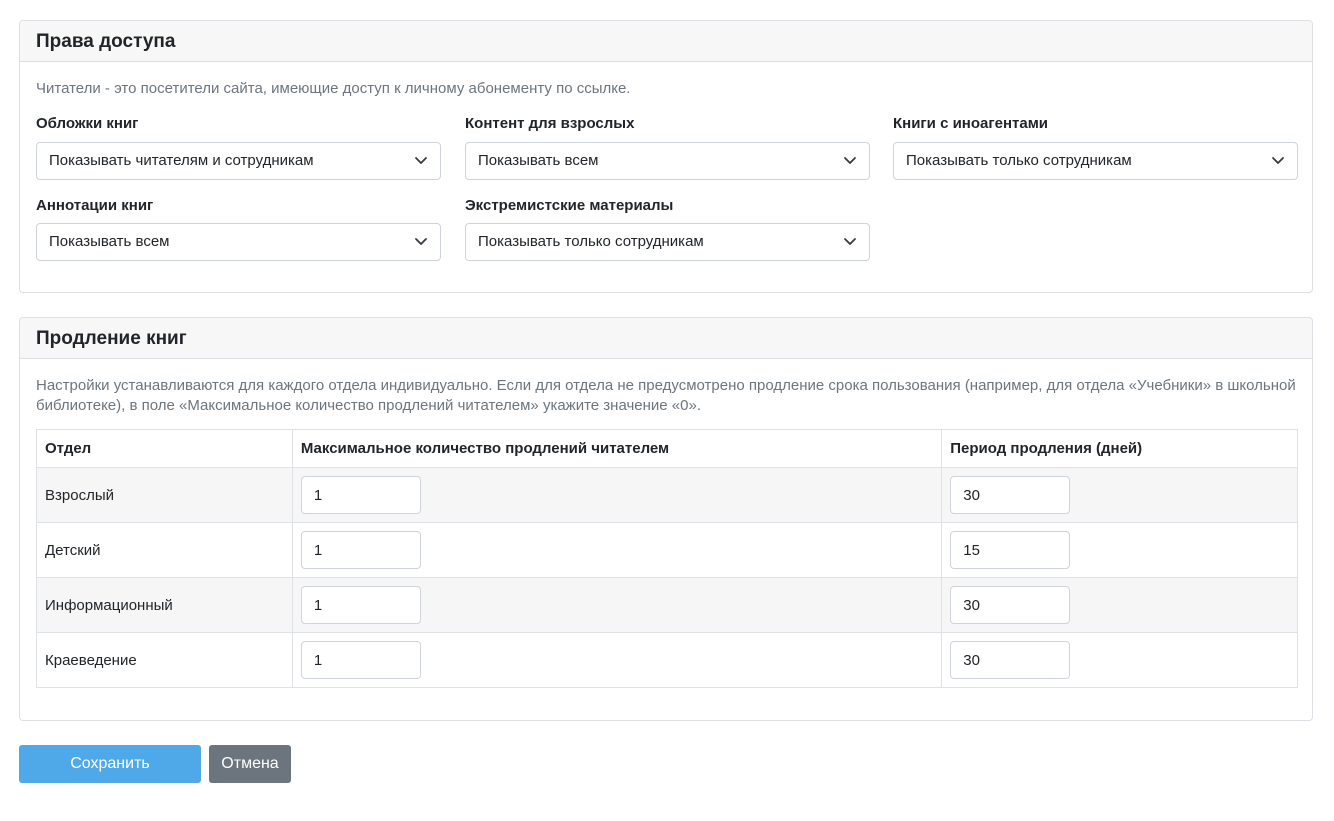 The image size is (1334, 821). I want to click on department-name: Информационный, so click(164, 605).